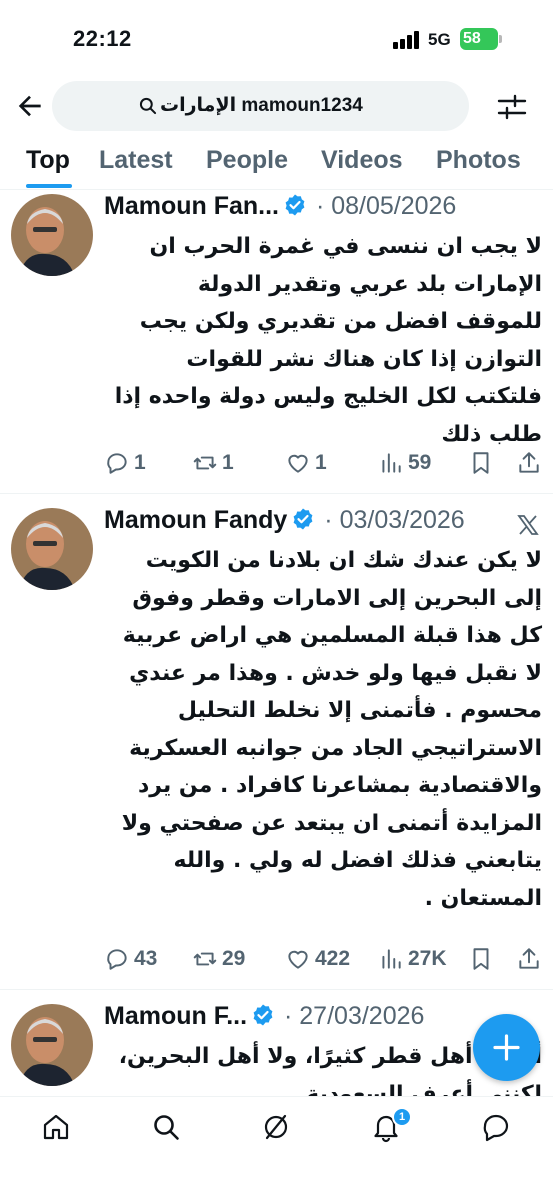 Image resolution: width=553 pixels, height=1200 pixels. I want to click on nav-messages, so click(496, 1127).